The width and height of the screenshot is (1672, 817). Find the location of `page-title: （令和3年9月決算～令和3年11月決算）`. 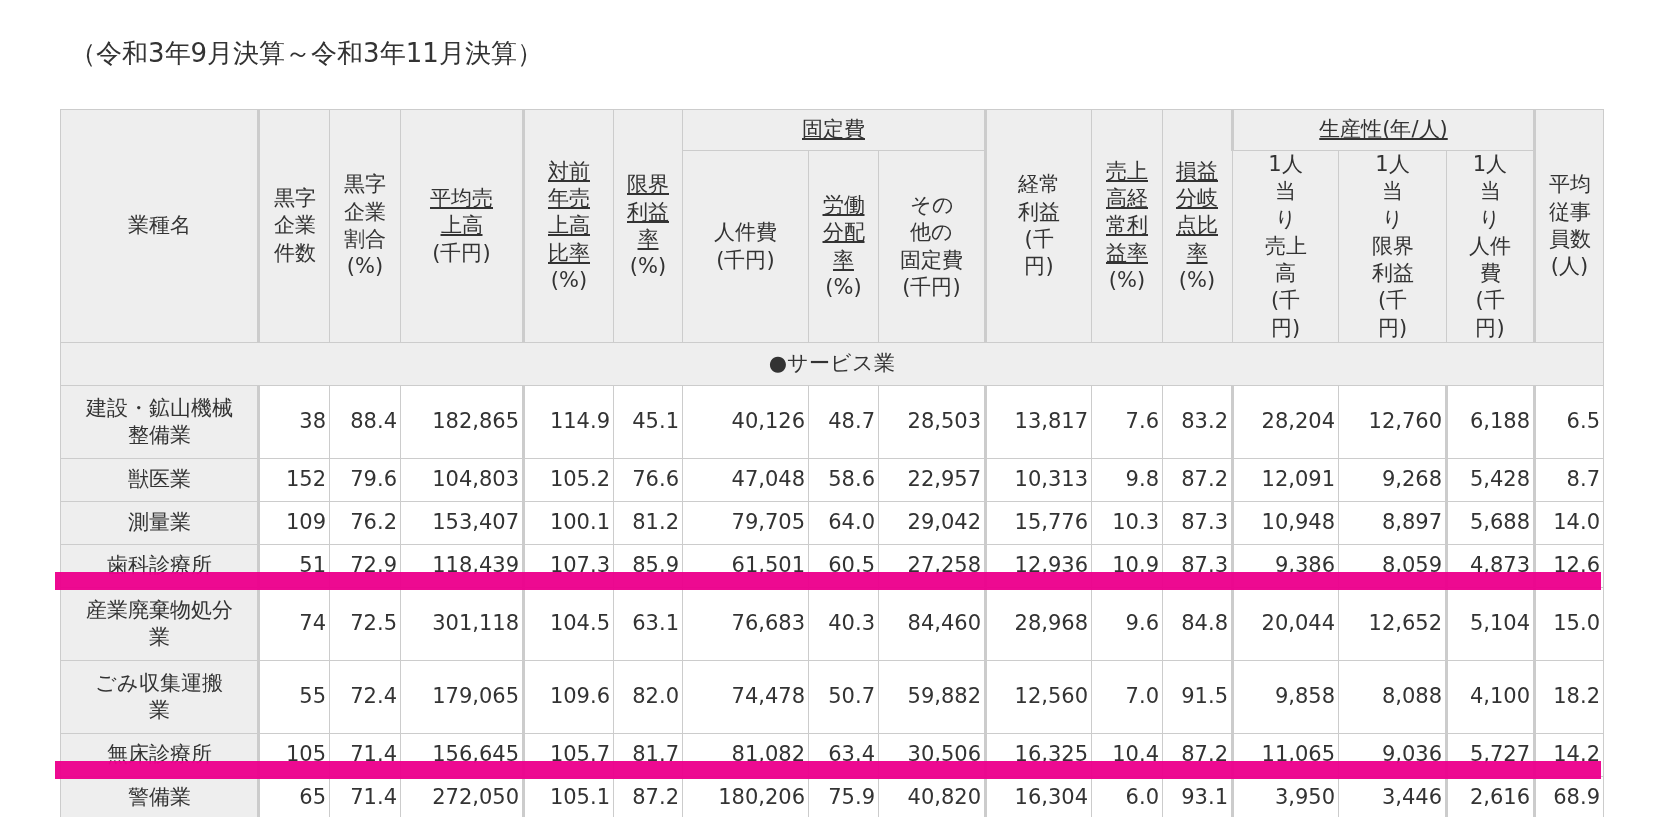

page-title: （令和3年9月決算～令和3年11月決算） is located at coordinates (306, 53).